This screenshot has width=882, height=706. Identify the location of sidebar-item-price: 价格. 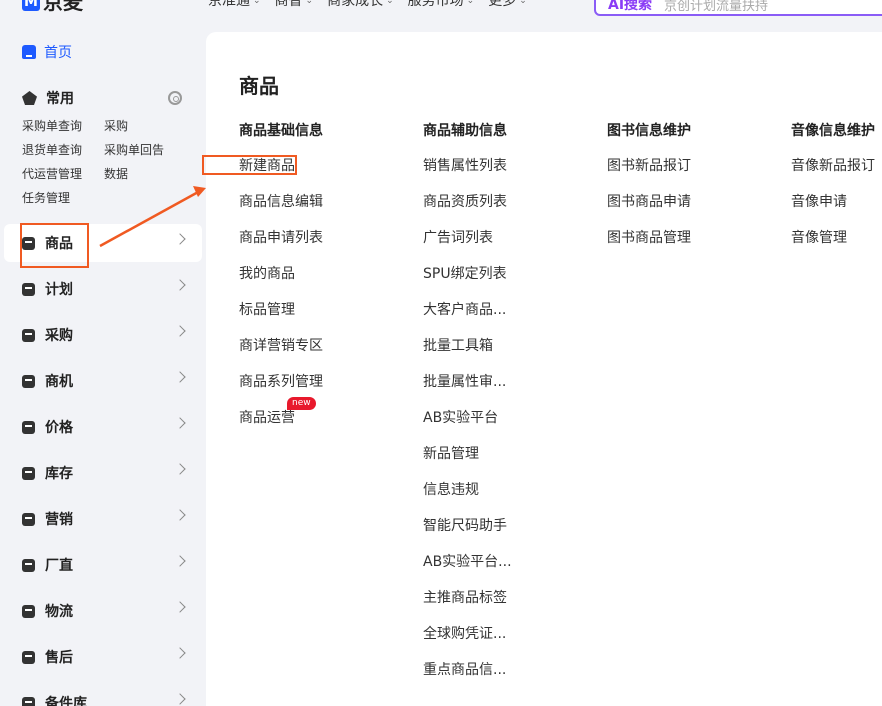
(103, 427).